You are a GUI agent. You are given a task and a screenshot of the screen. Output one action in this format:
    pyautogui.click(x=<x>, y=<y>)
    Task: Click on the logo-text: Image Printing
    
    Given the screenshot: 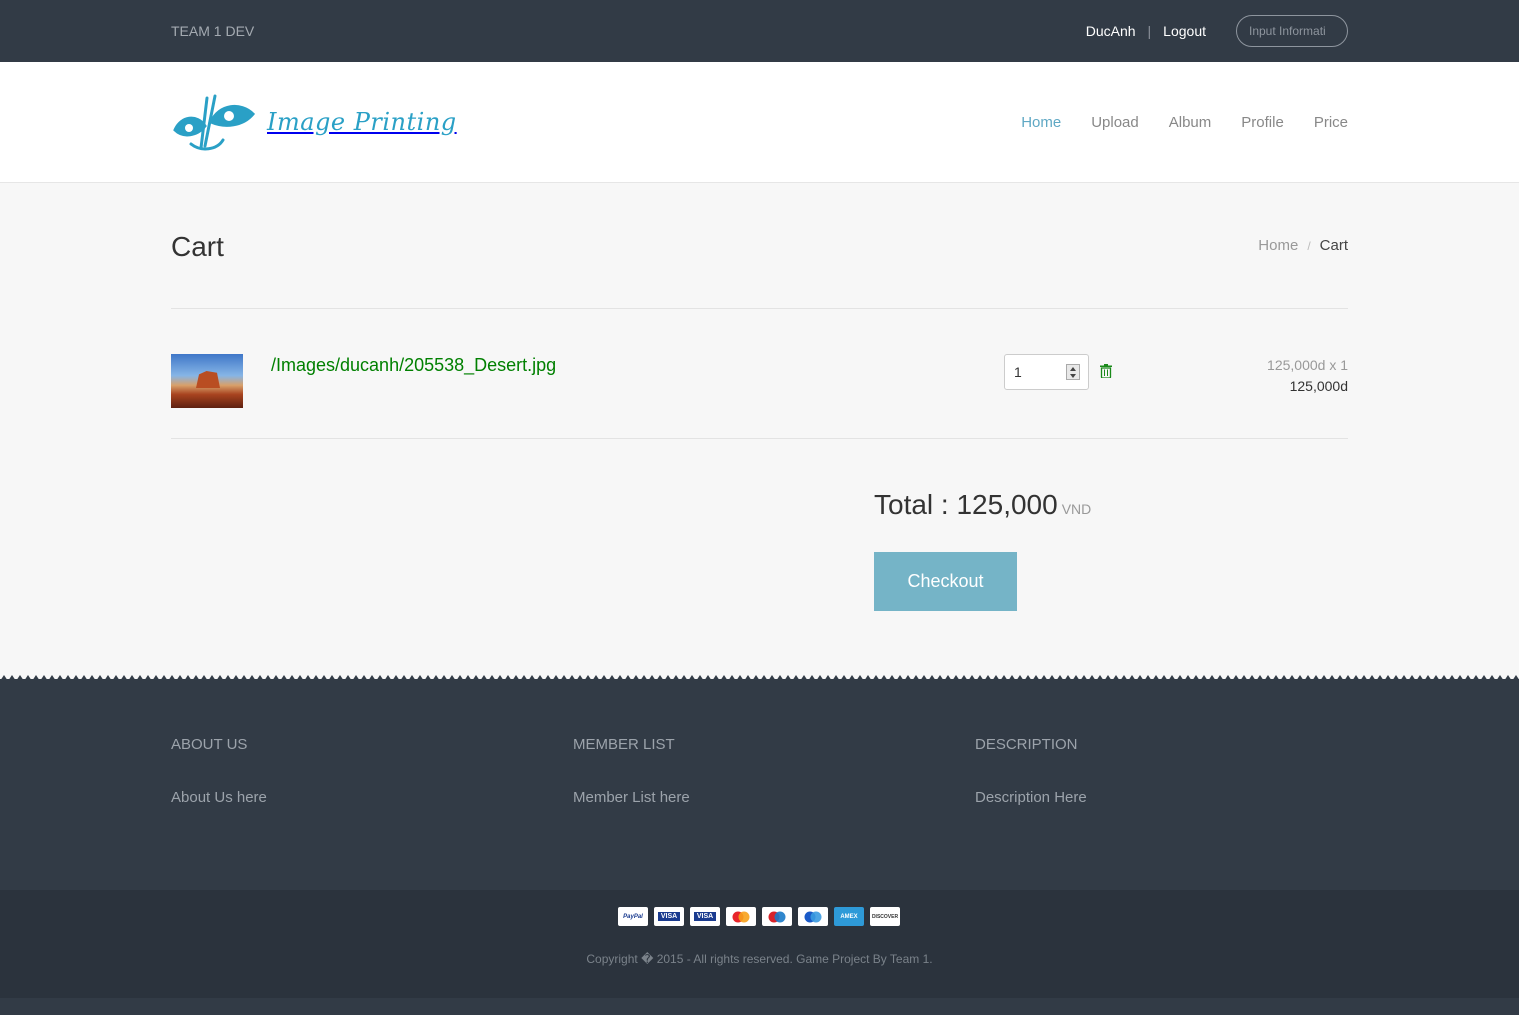 What is the action you would take?
    pyautogui.click(x=362, y=122)
    